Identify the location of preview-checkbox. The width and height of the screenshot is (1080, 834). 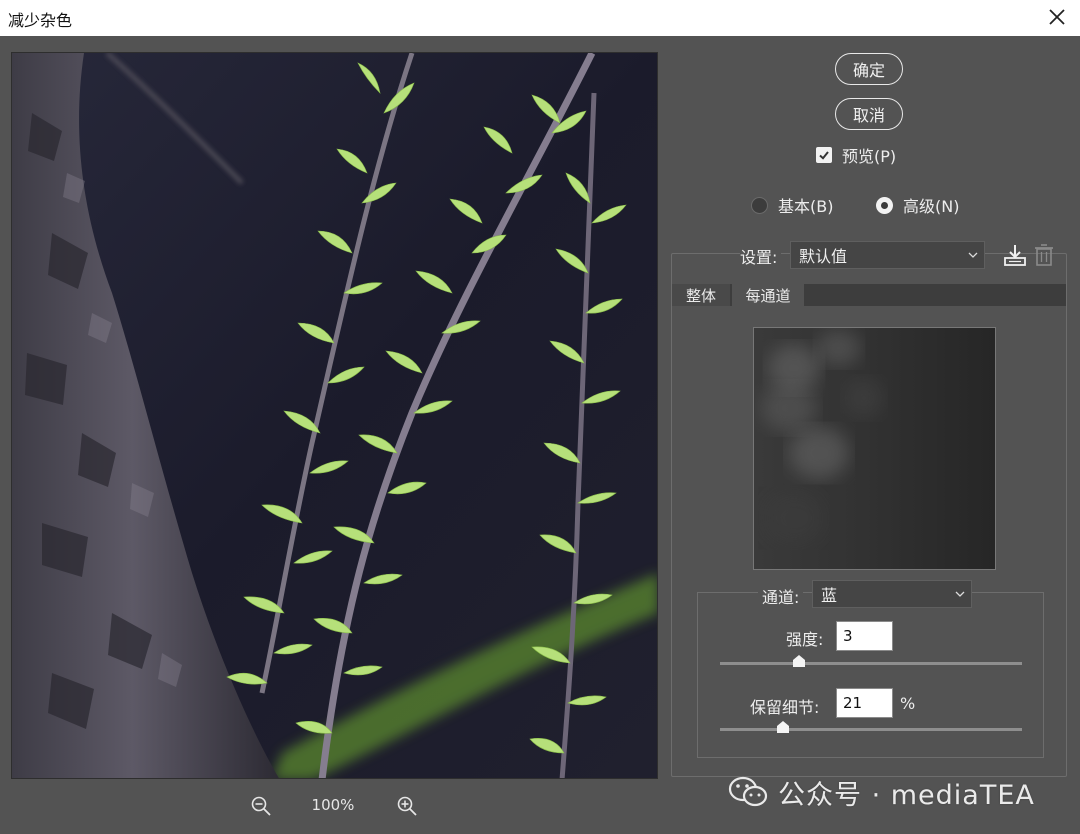
(824, 155).